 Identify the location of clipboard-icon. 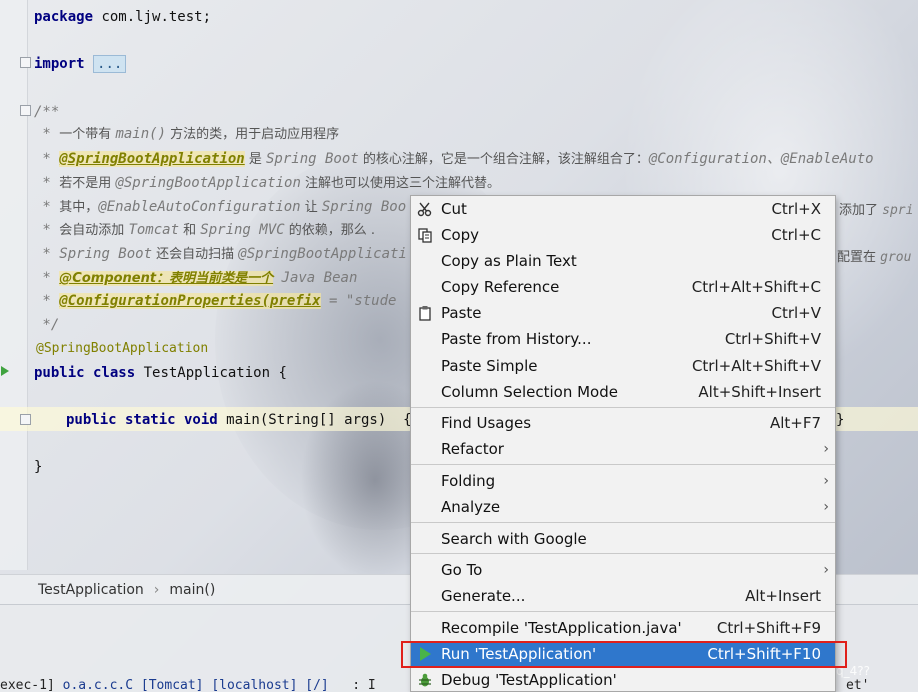
(425, 313).